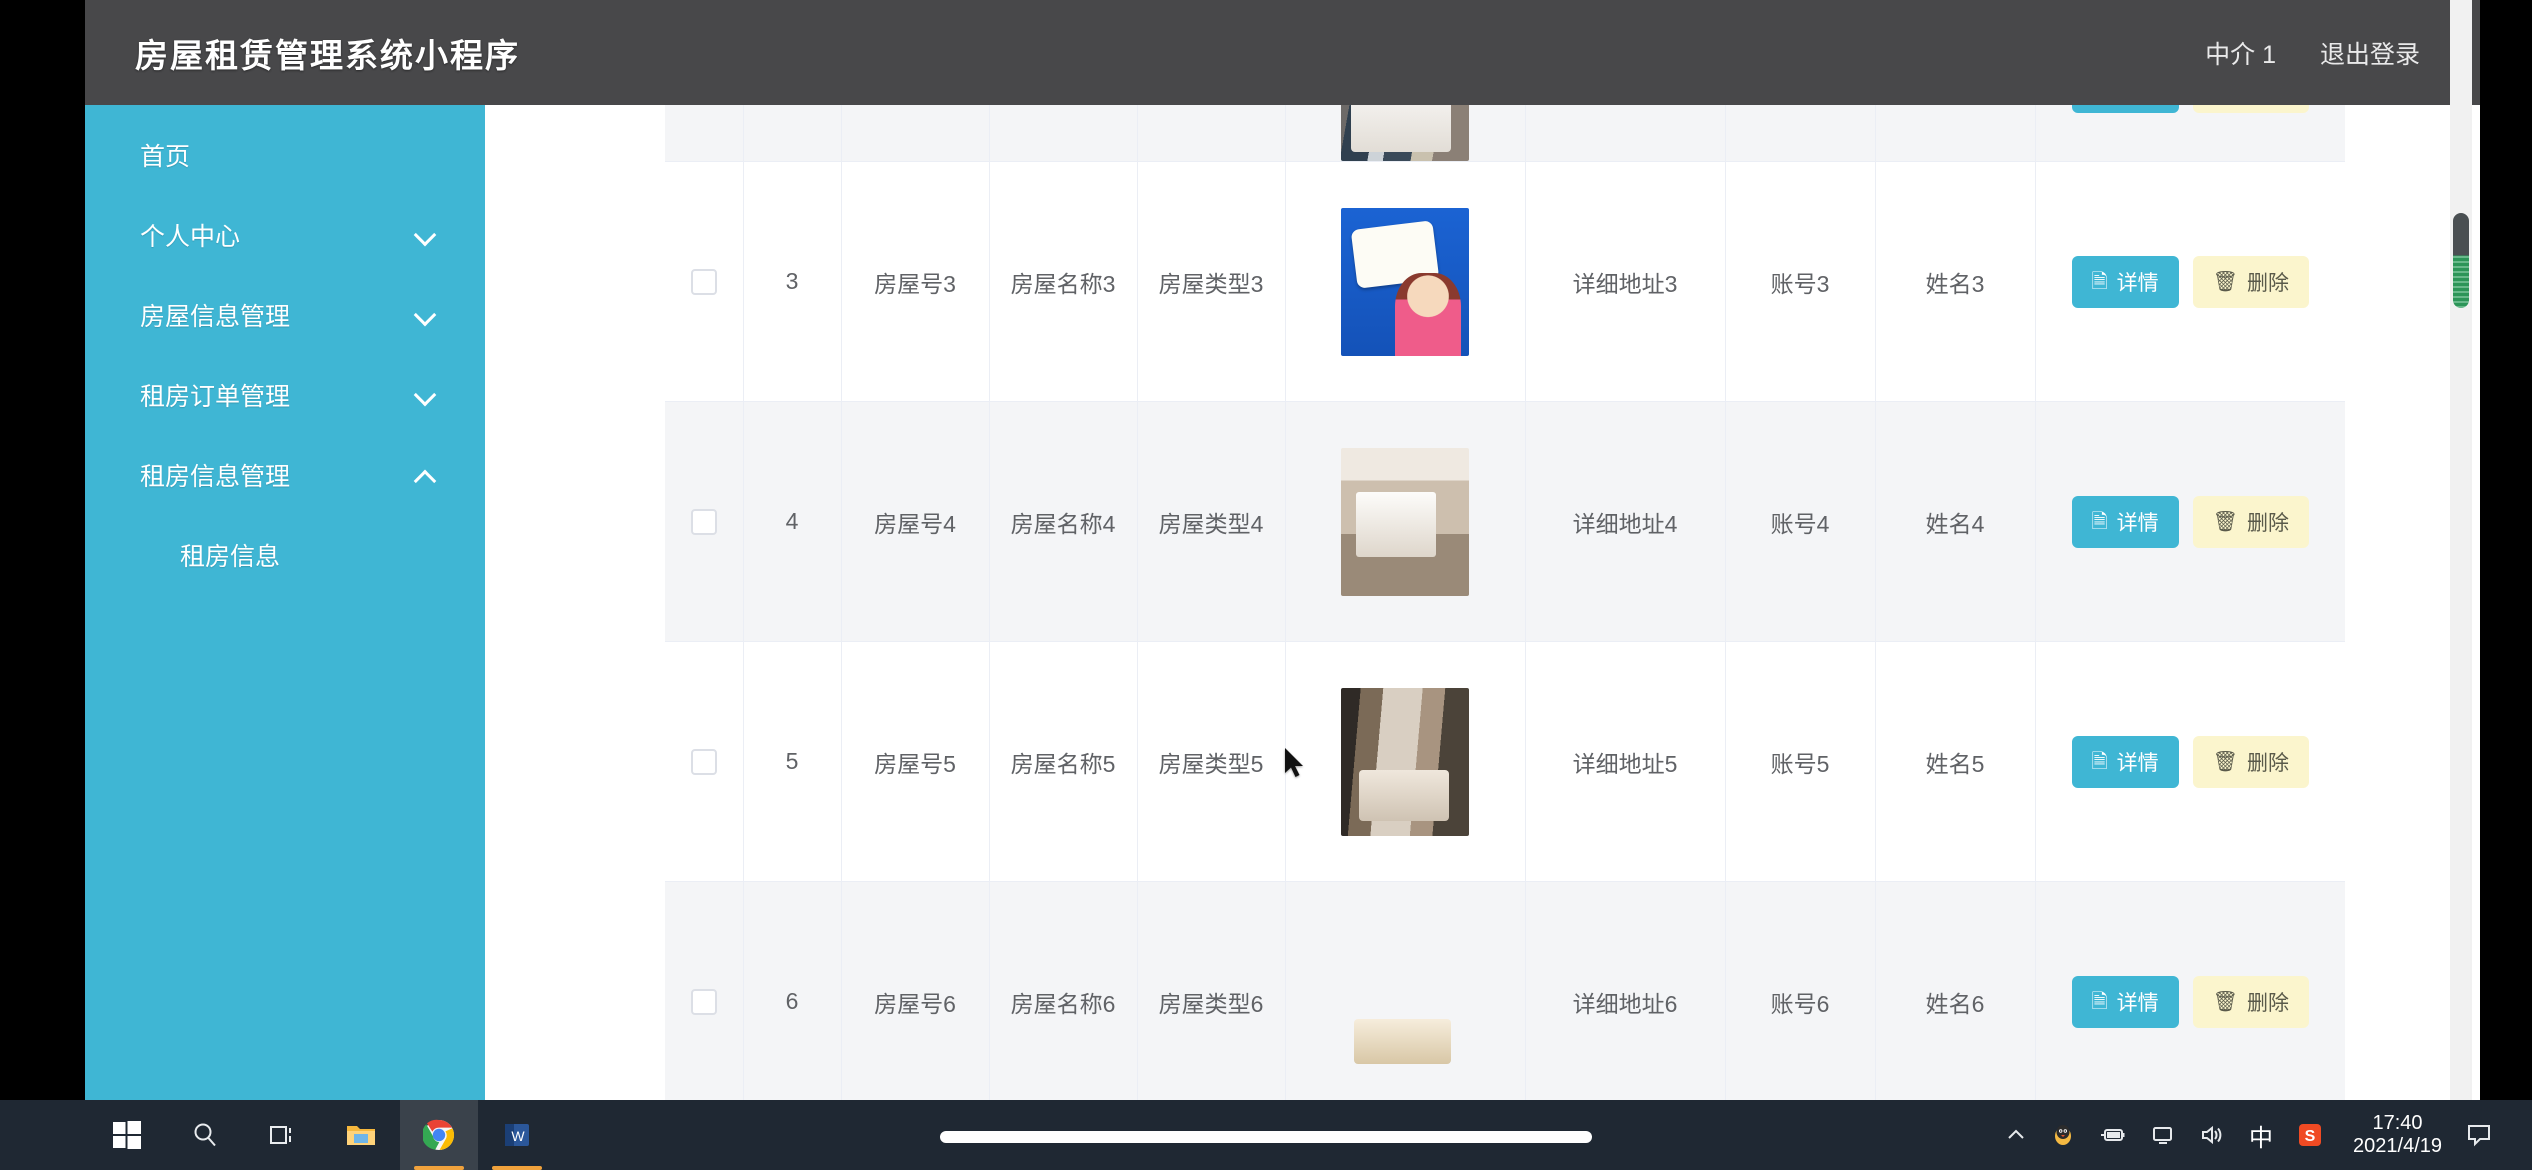 The width and height of the screenshot is (2532, 1170). What do you see at coordinates (327, 55) in the screenshot?
I see `app-title: 房屋租赁管理系统小程序` at bounding box center [327, 55].